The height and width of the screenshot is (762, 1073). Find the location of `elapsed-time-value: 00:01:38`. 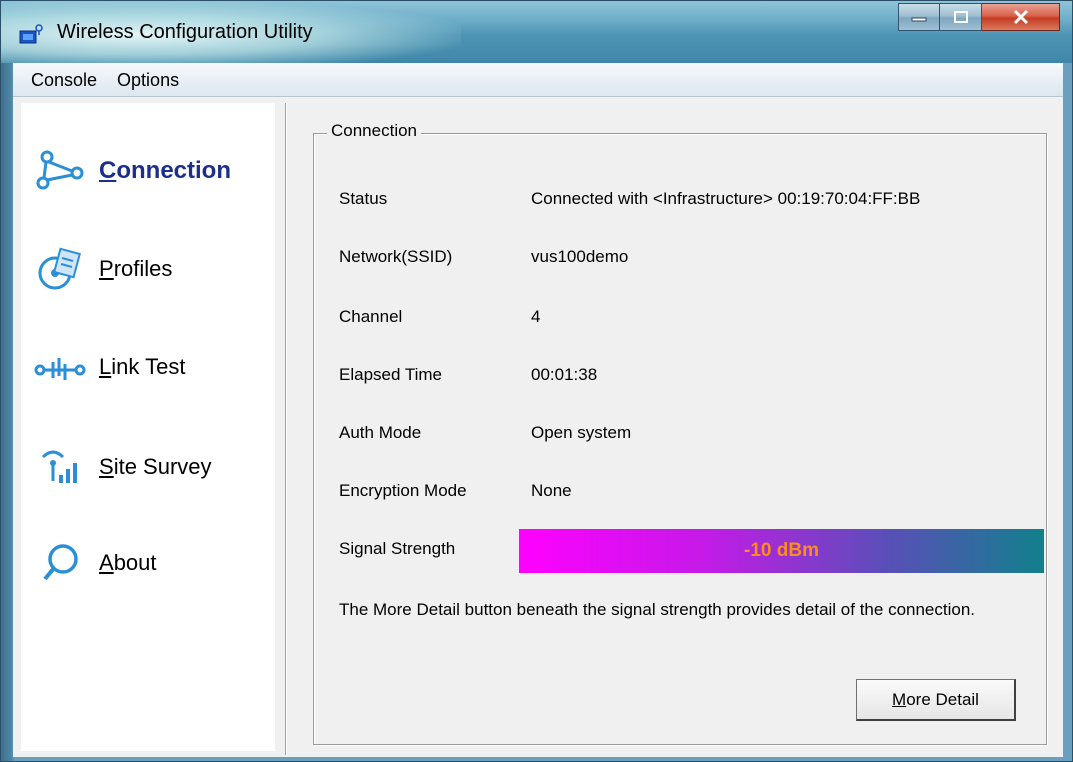

elapsed-time-value: 00:01:38 is located at coordinates (564, 374).